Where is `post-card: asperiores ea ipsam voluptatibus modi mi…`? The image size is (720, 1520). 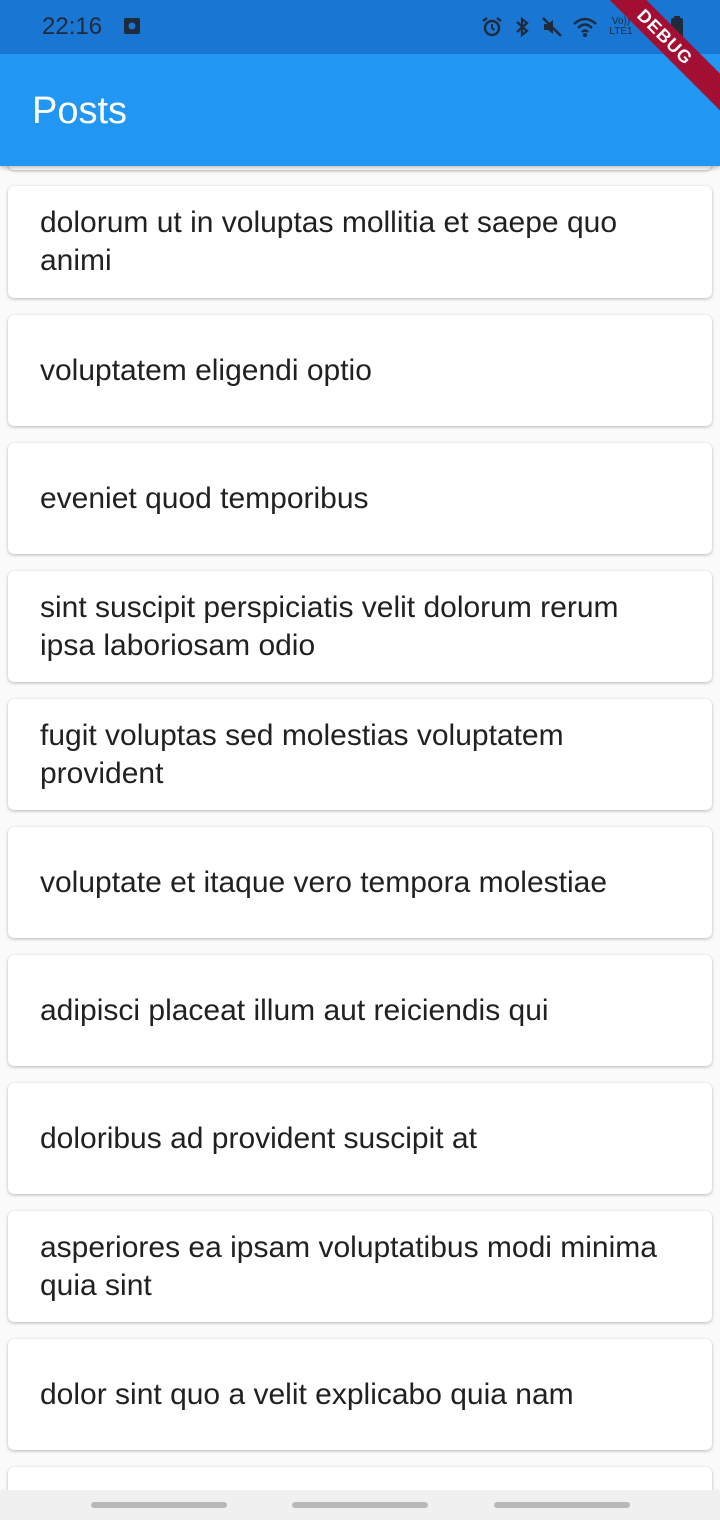 post-card: asperiores ea ipsam voluptatibus modi mi… is located at coordinates (360, 1266).